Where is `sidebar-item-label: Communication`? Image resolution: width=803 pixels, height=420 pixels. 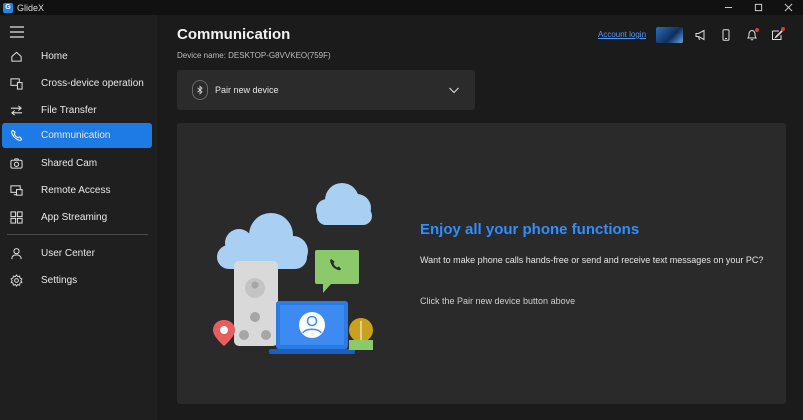 sidebar-item-label: Communication is located at coordinates (76, 135).